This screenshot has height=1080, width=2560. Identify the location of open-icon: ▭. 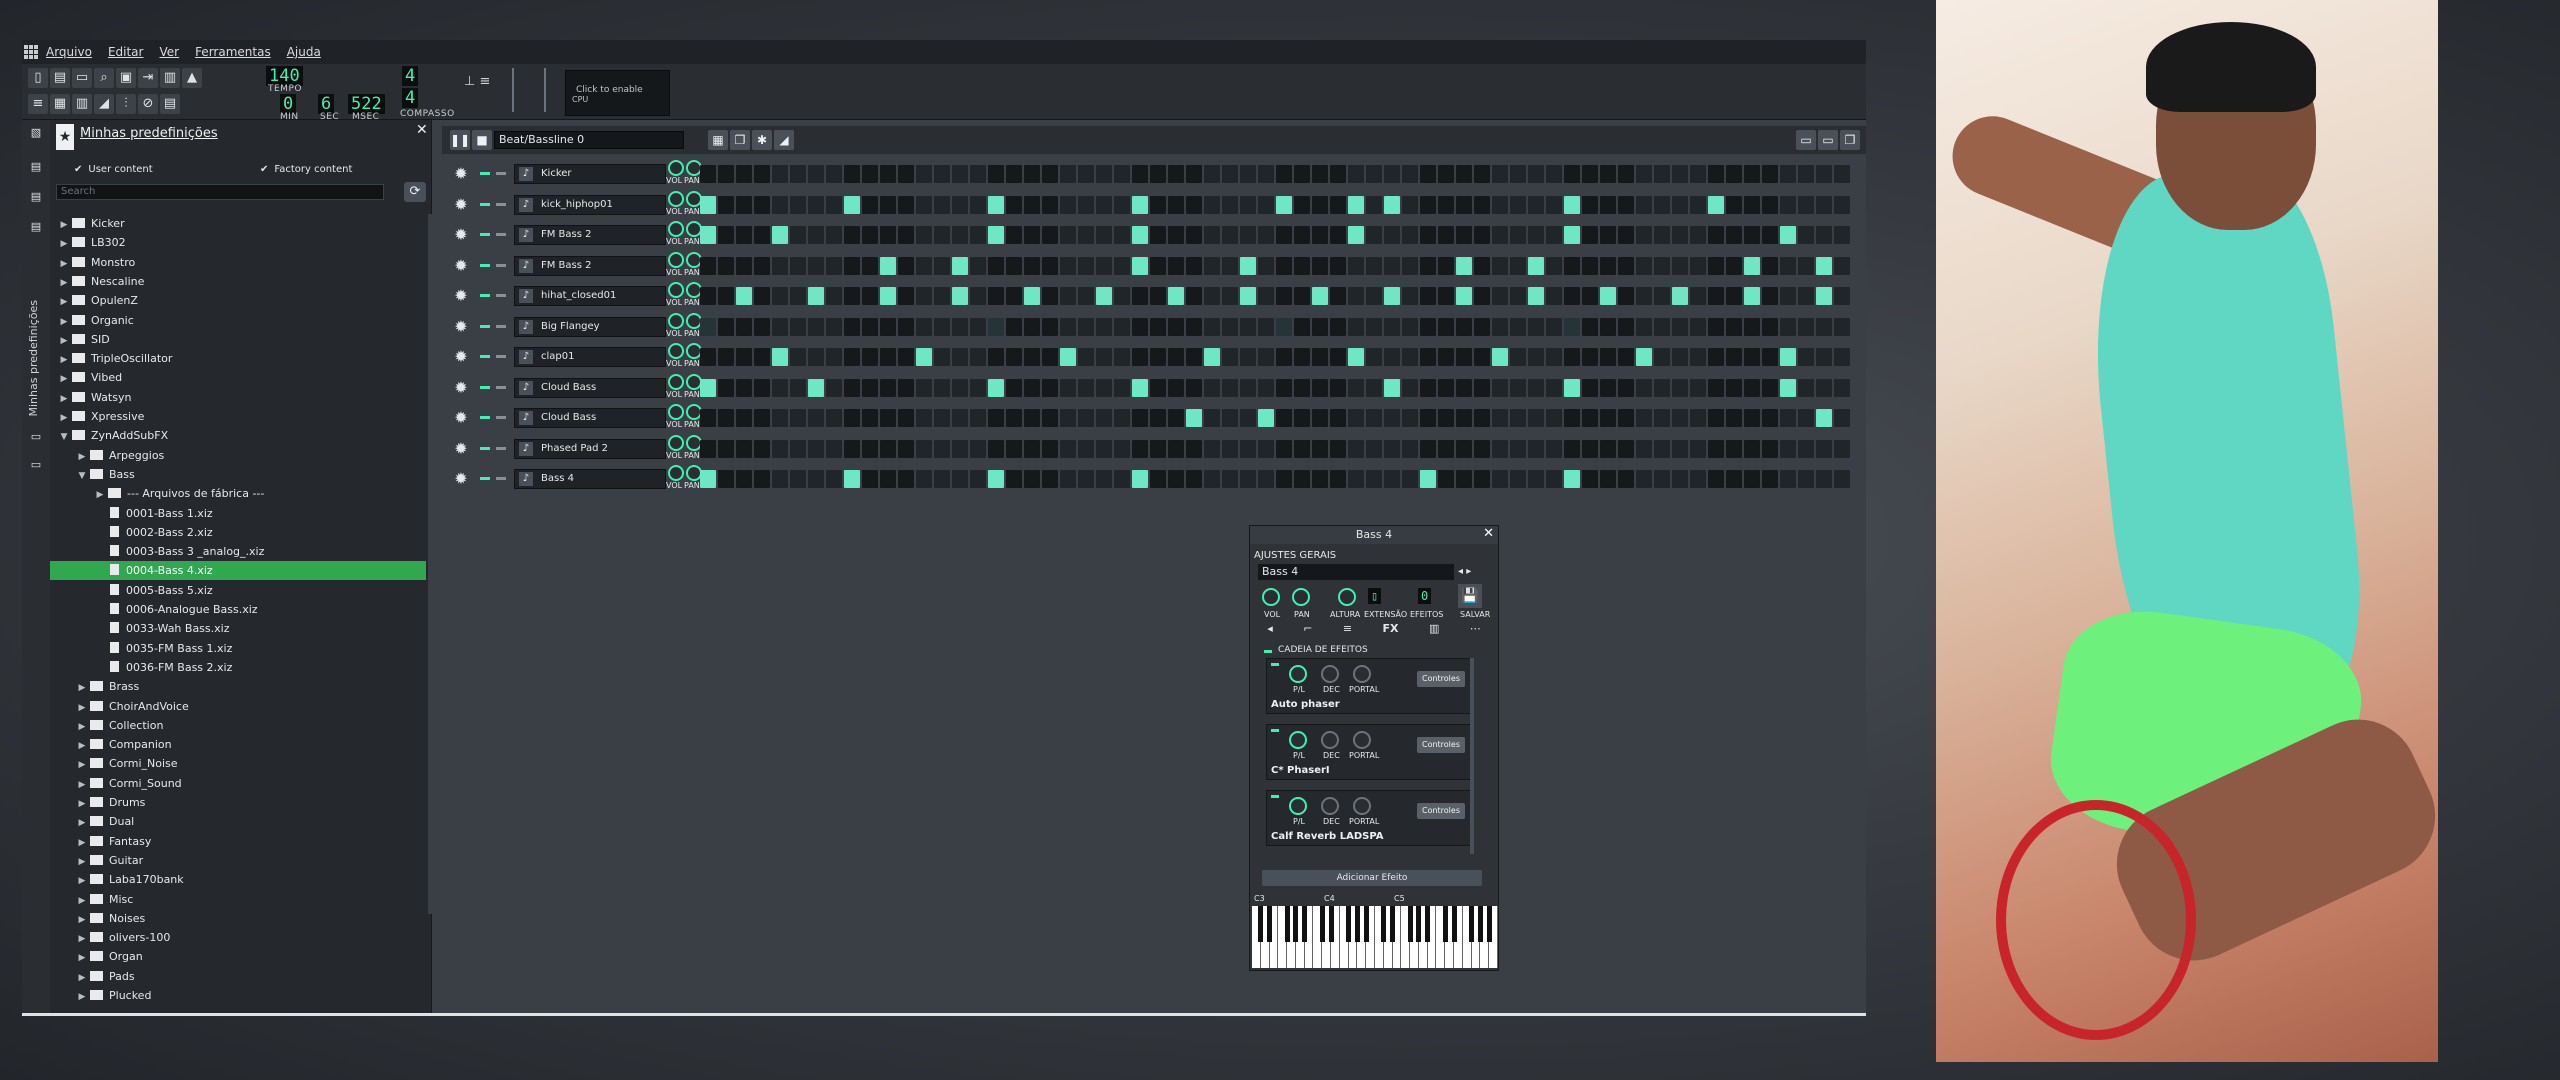
(82, 78).